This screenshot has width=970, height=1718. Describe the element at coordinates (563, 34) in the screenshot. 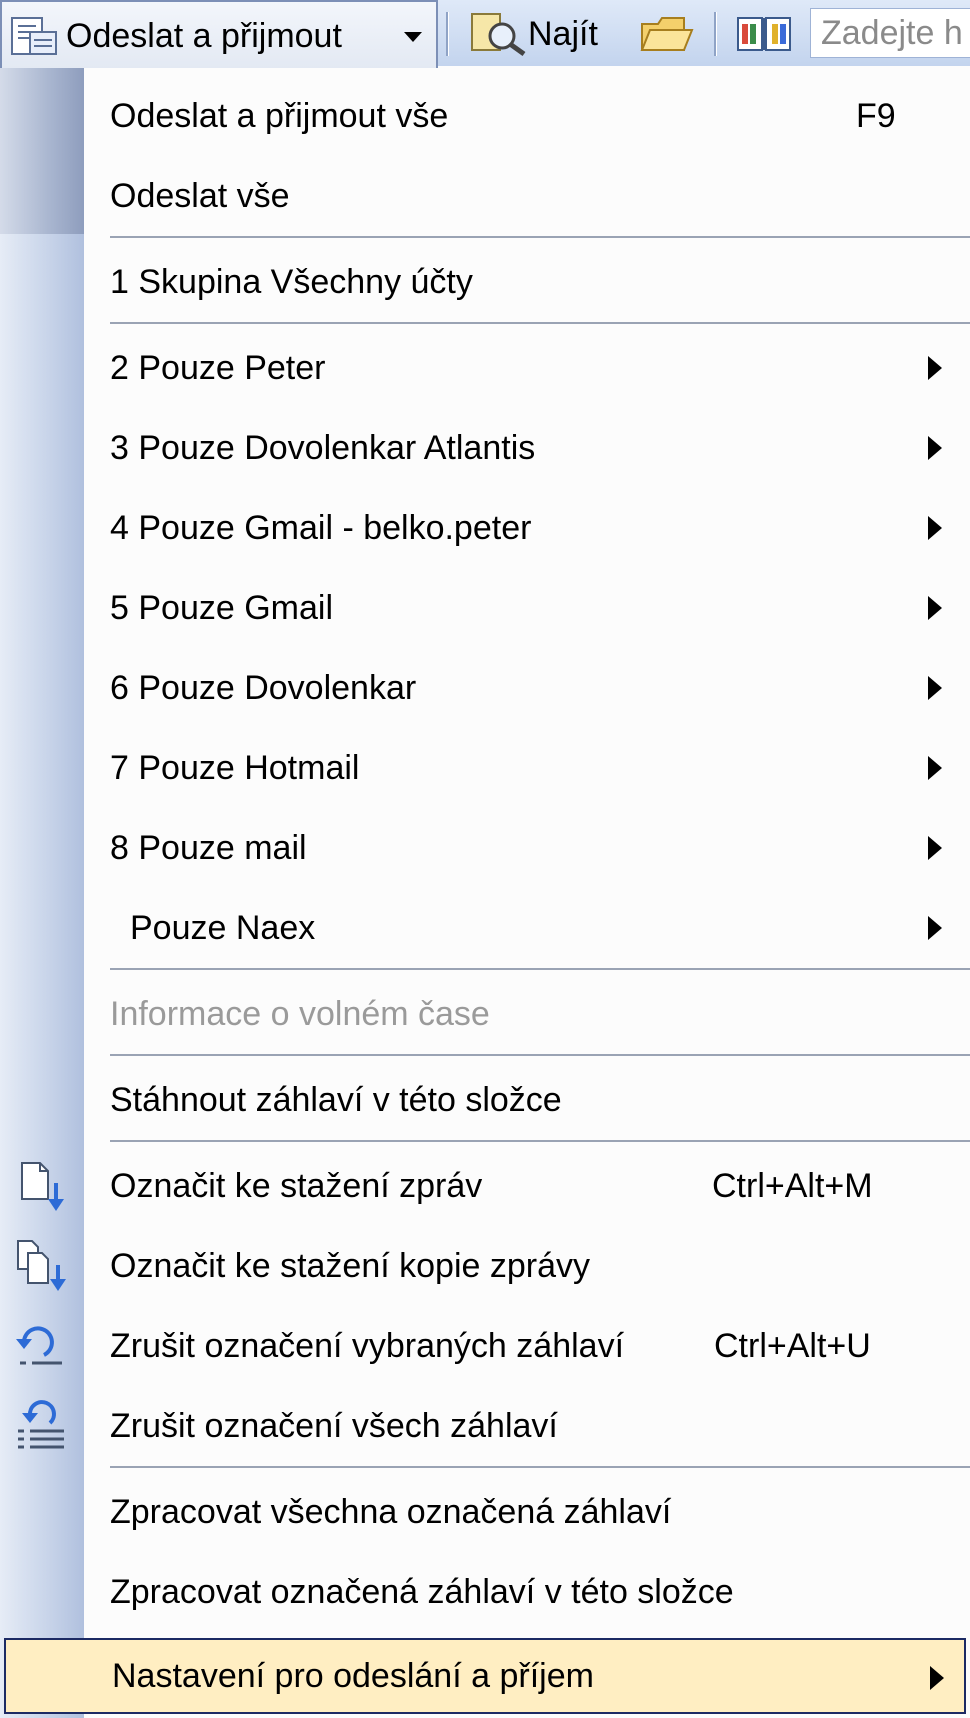

I see `find-label: Najít` at that location.